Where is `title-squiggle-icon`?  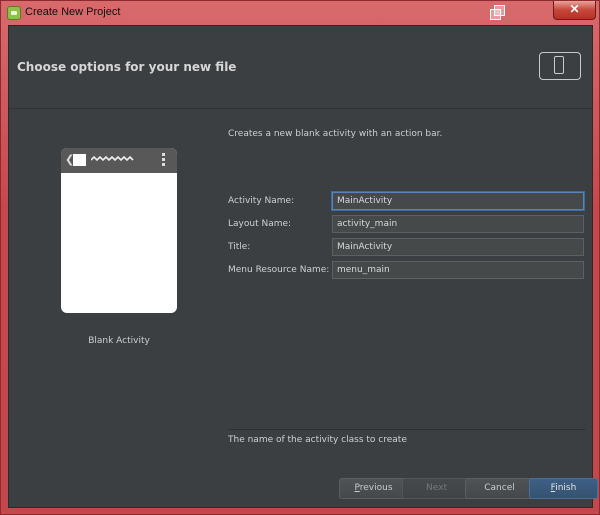
title-squiggle-icon is located at coordinates (112, 158).